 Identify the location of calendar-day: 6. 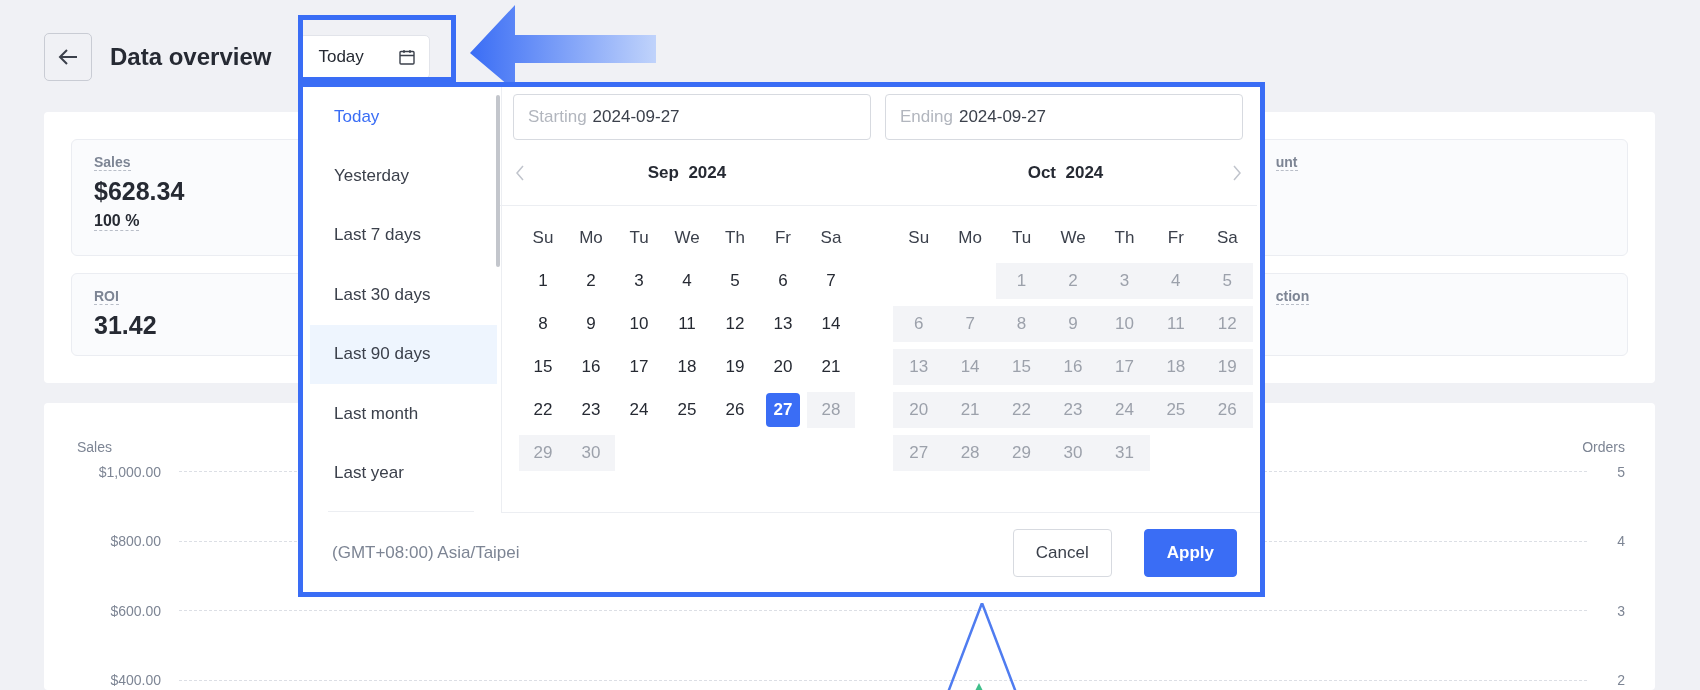
(783, 281).